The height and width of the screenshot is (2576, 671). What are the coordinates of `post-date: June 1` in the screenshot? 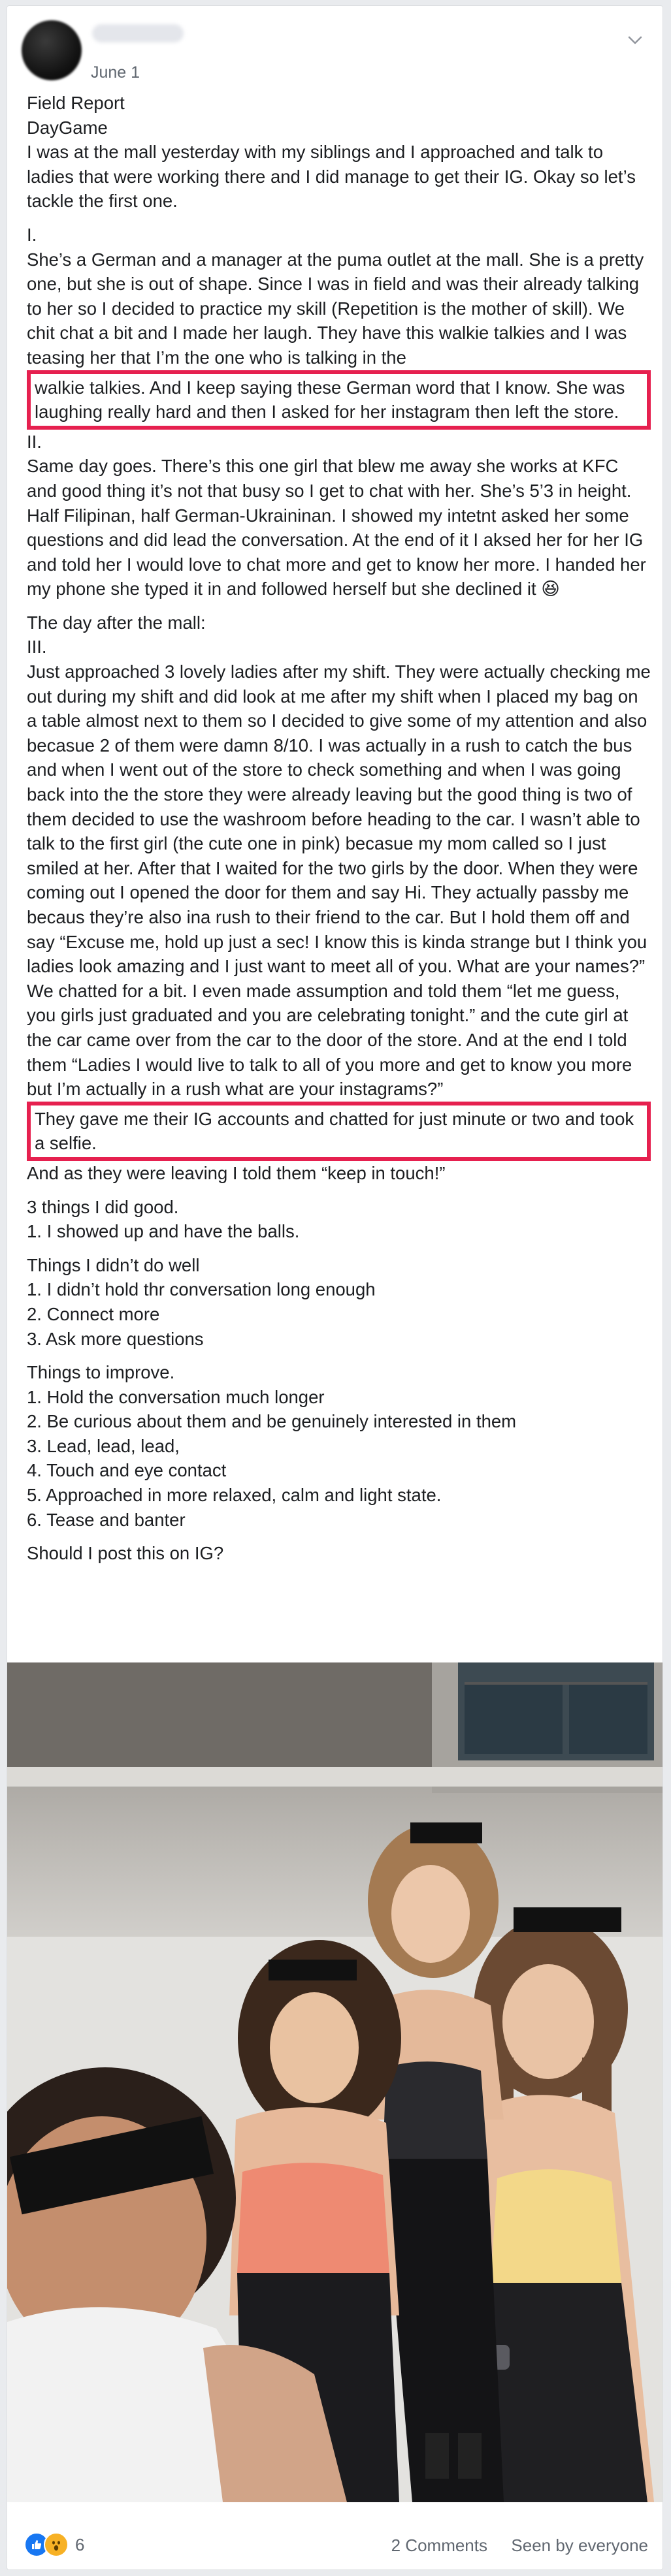 It's located at (115, 73).